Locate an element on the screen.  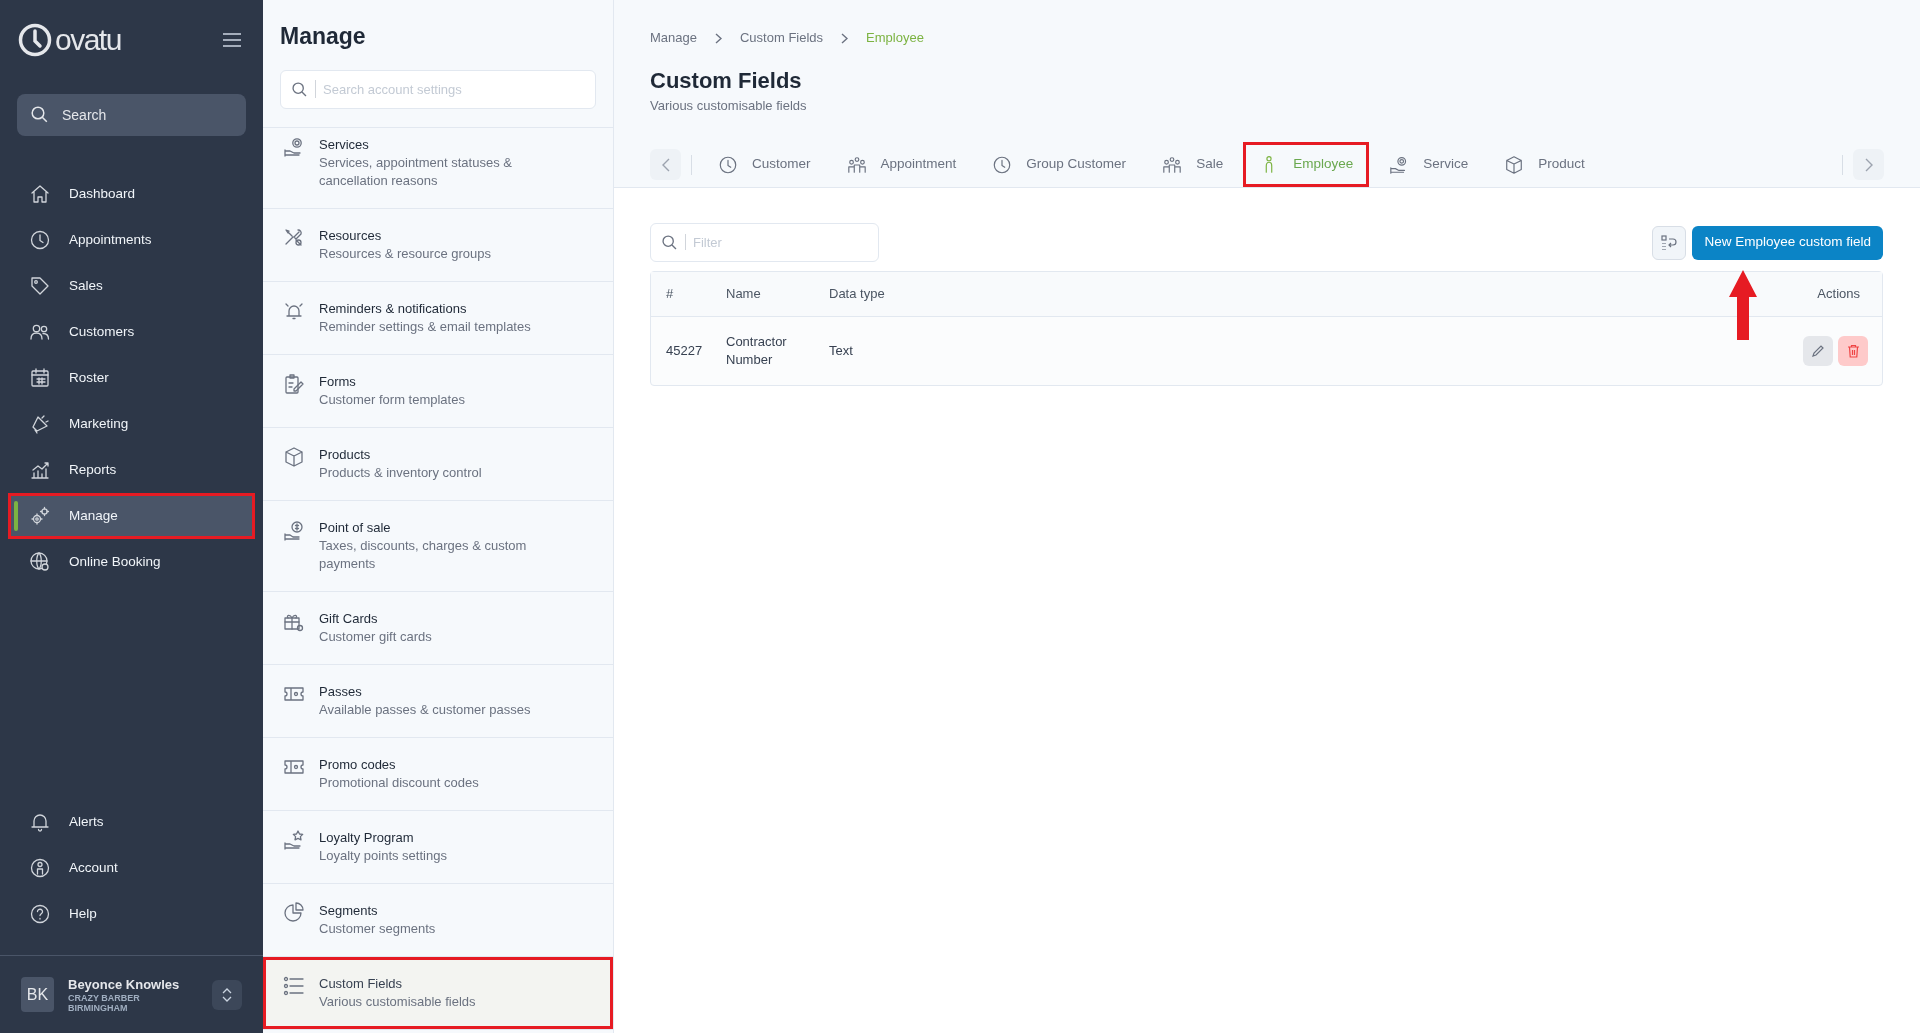
settings-item-description: Services, appointment statuses & cancellation reasons is located at coordinates (416, 172).